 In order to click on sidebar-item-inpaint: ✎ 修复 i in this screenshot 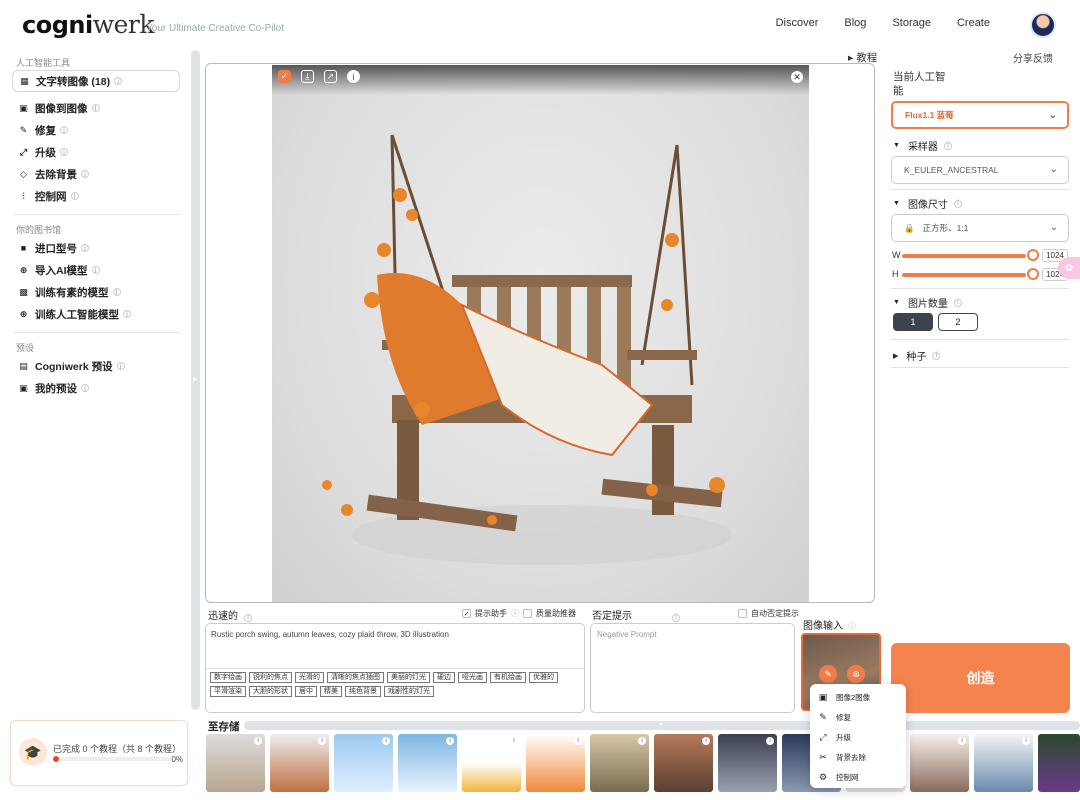, I will do `click(95, 130)`.